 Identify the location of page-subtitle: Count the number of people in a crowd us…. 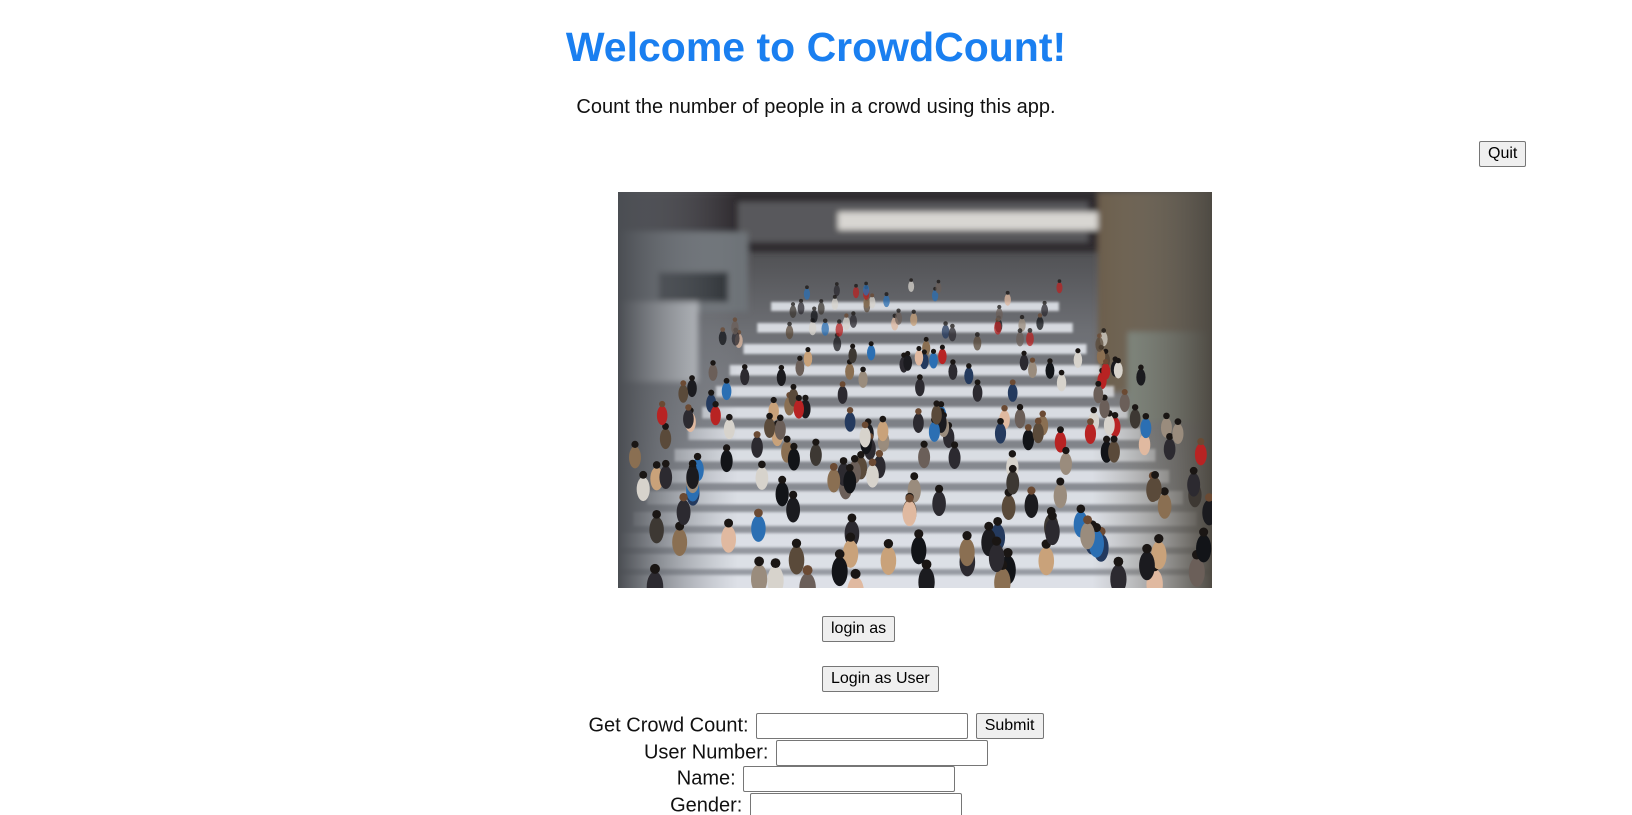
(816, 107).